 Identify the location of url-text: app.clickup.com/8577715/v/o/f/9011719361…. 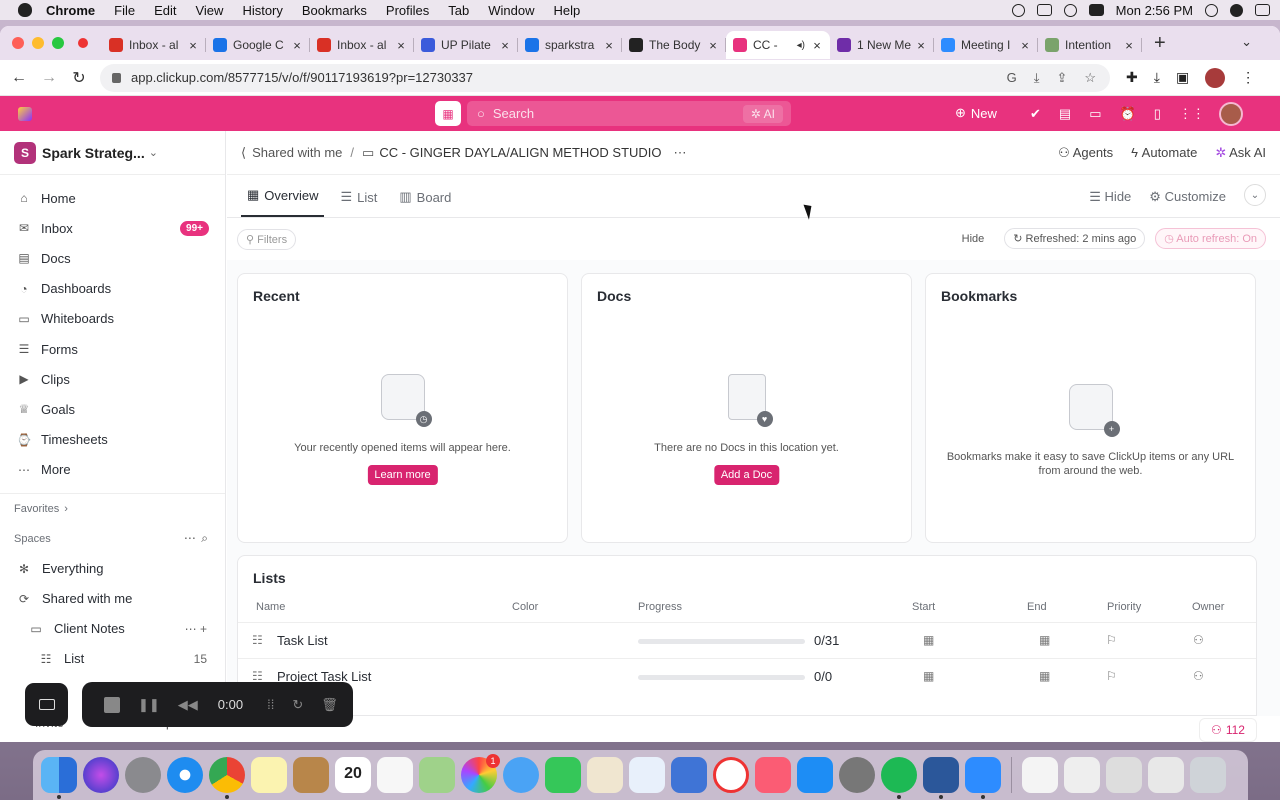
(302, 77).